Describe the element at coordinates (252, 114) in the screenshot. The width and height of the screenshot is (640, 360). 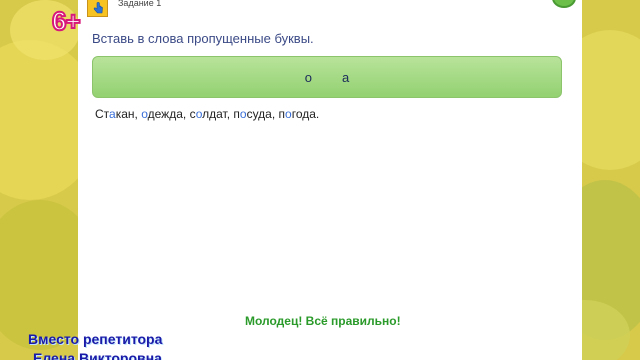
I see `word: посуда` at that location.